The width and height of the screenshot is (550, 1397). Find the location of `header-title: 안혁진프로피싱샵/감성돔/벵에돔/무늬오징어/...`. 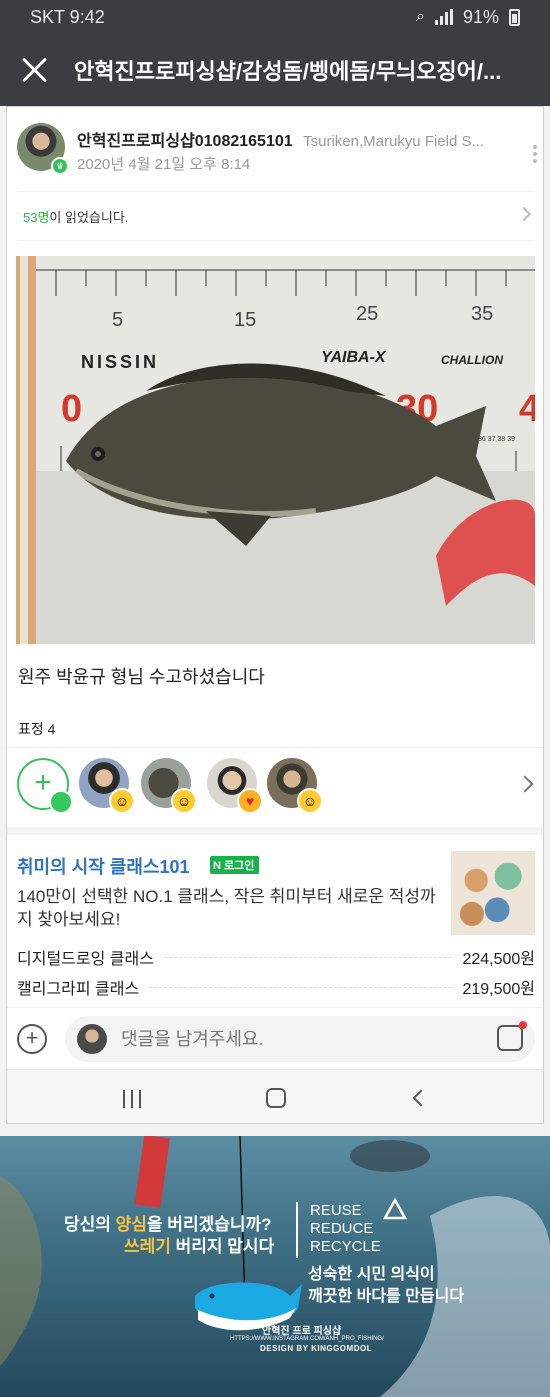

header-title: 안혁진프로피싱샵/감성돔/벵에돔/무늬오징어/... is located at coordinates (288, 71).